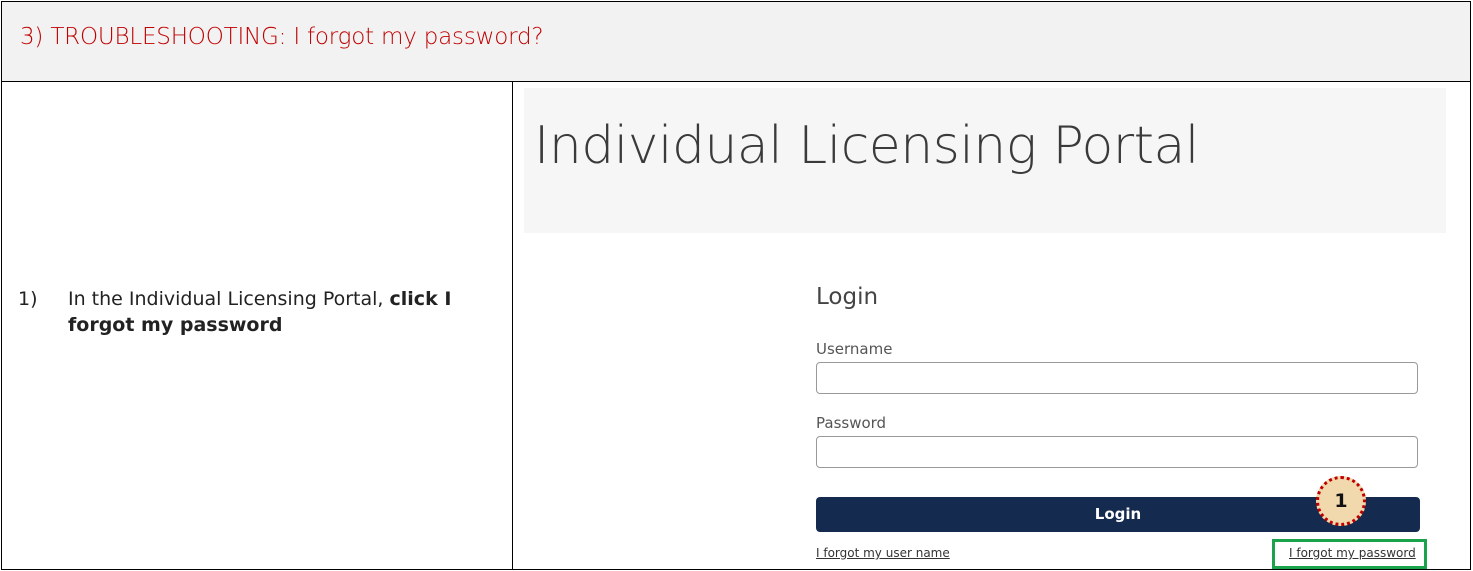 The height and width of the screenshot is (571, 1473). I want to click on login-heading: Login, so click(847, 297).